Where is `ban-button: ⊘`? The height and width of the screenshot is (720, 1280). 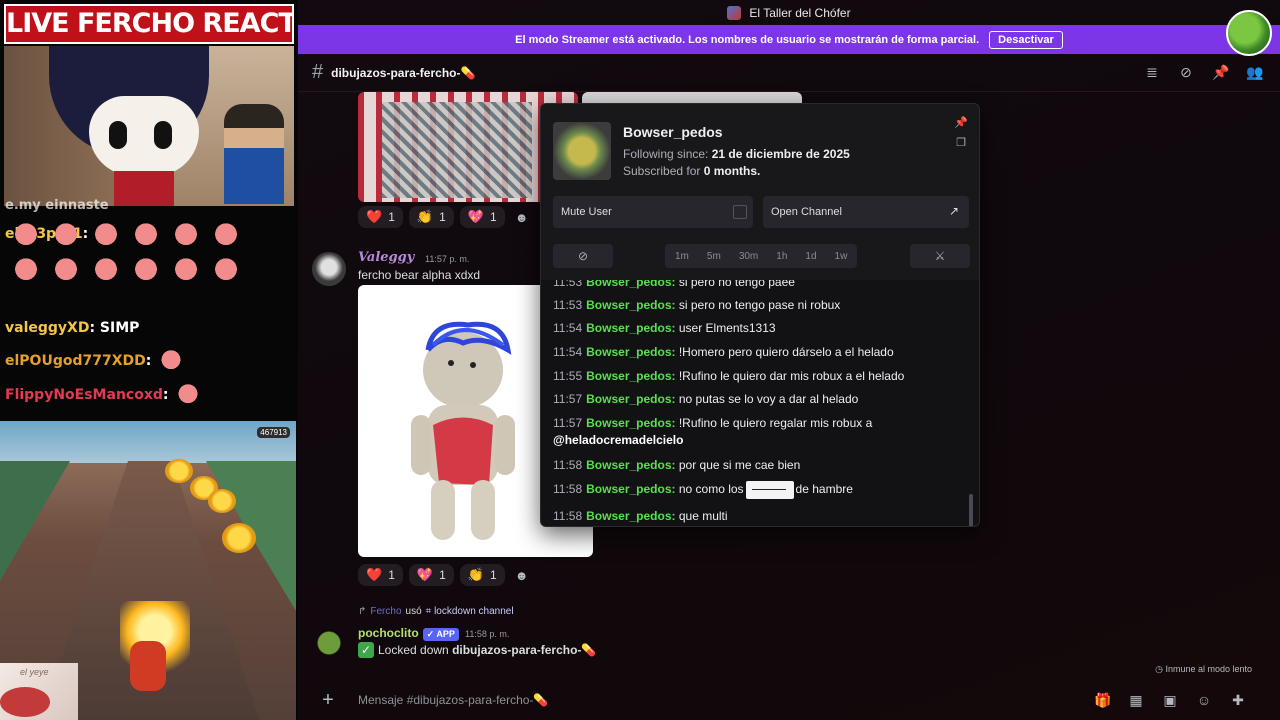
ban-button: ⊘ is located at coordinates (583, 256).